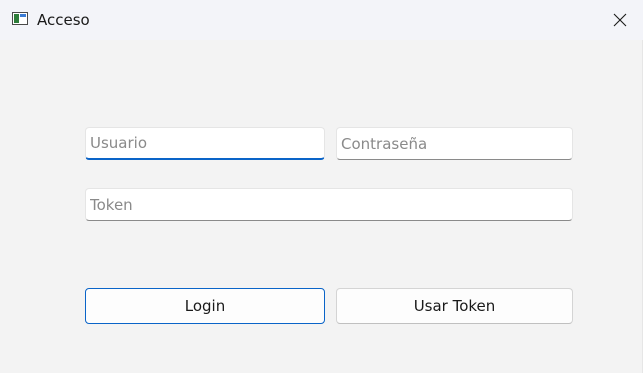  I want to click on use-token-button: Usar Token, so click(454, 306).